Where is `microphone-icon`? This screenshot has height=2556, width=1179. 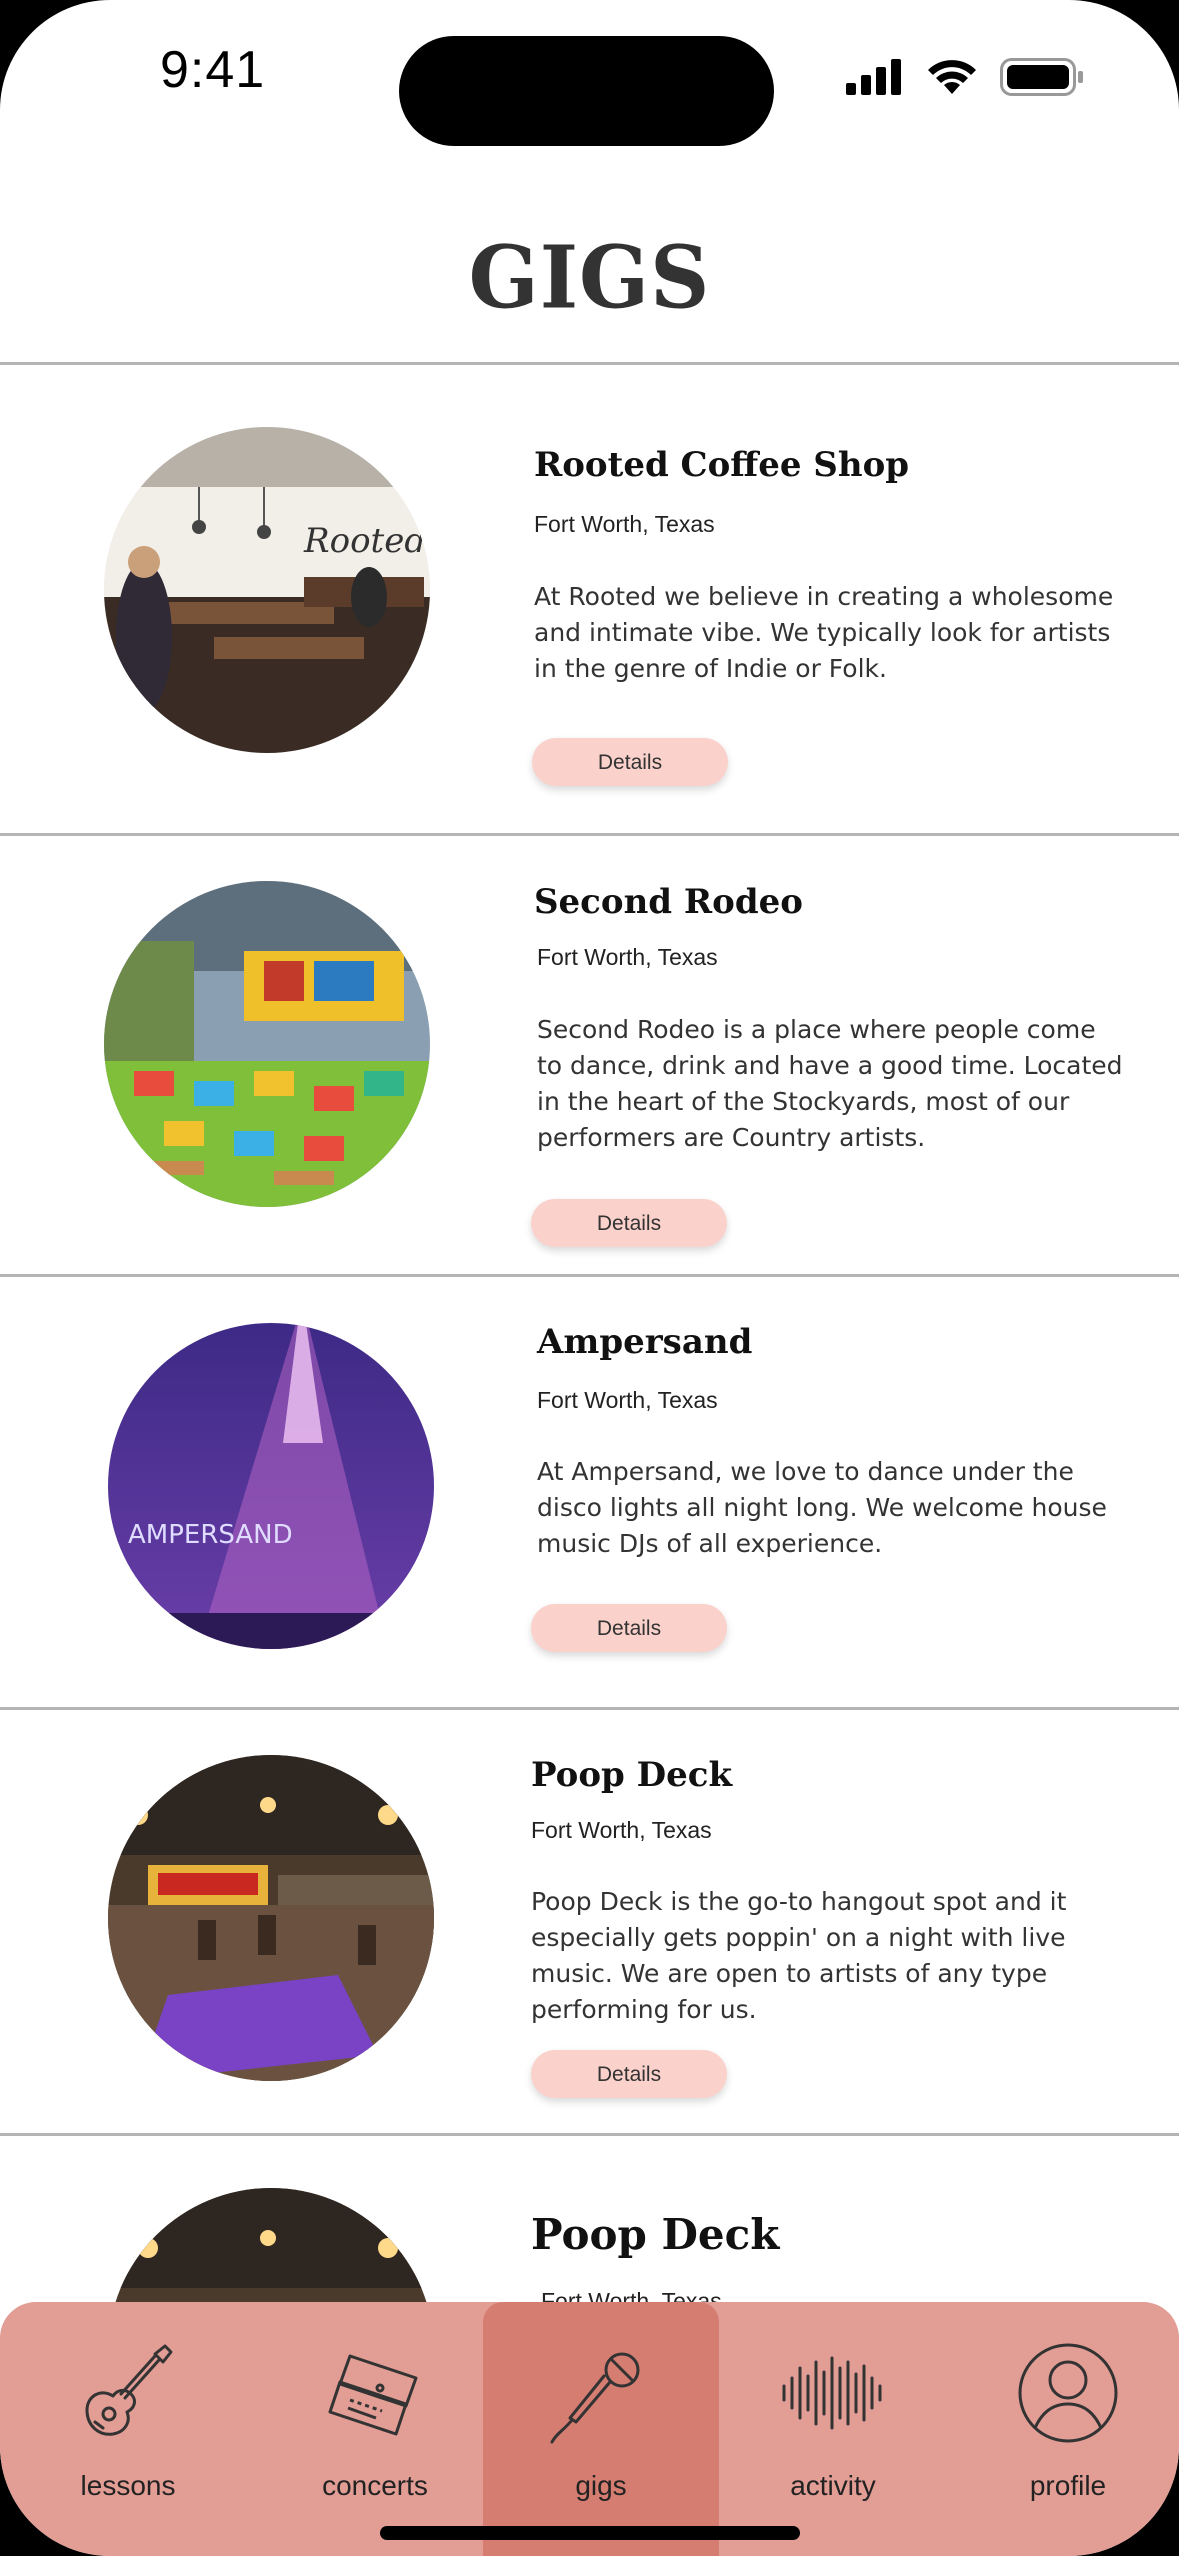 microphone-icon is located at coordinates (595, 2398).